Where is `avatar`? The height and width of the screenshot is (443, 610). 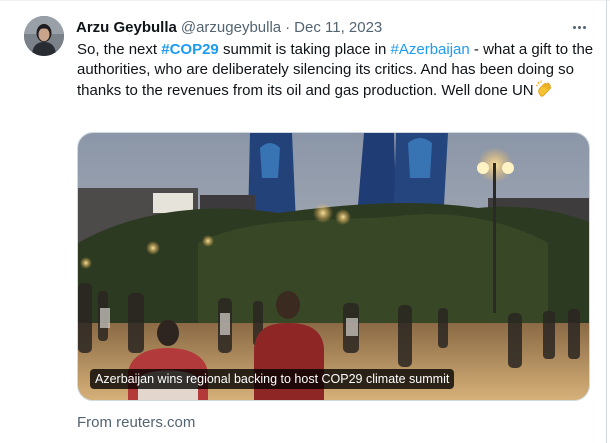
avatar is located at coordinates (44, 36).